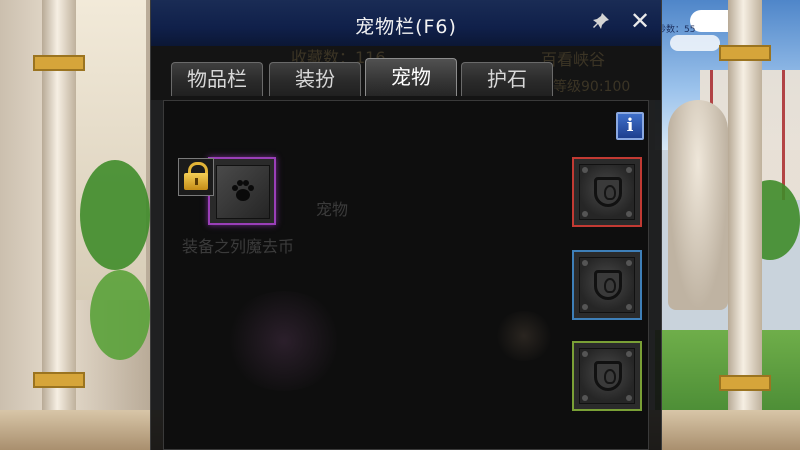  What do you see at coordinates (332, 209) in the screenshot?
I see `pet-name-faded: 宠物` at bounding box center [332, 209].